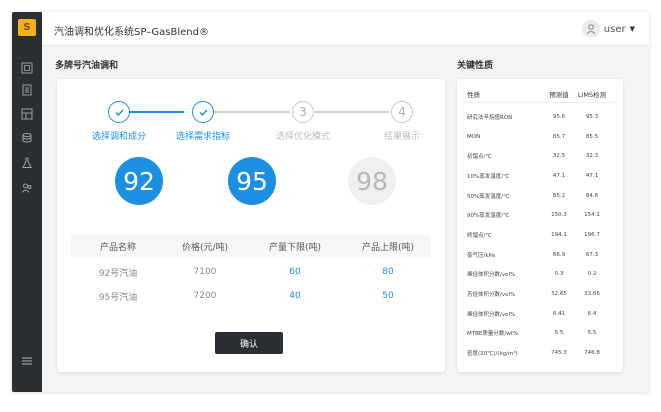 The width and height of the screenshot is (661, 412). What do you see at coordinates (559, 353) in the screenshot?
I see `predicted-value: 745.3` at bounding box center [559, 353].